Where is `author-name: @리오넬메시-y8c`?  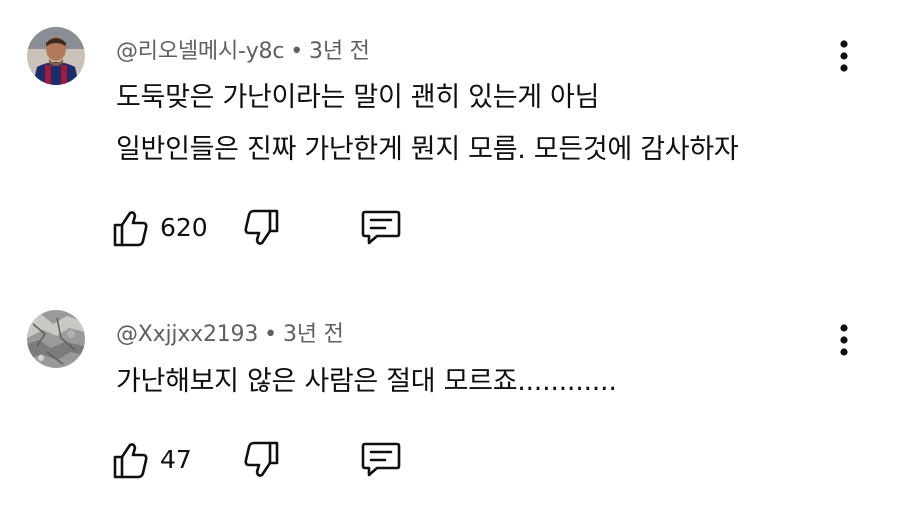 author-name: @리오넬메시-y8c is located at coordinates (200, 51).